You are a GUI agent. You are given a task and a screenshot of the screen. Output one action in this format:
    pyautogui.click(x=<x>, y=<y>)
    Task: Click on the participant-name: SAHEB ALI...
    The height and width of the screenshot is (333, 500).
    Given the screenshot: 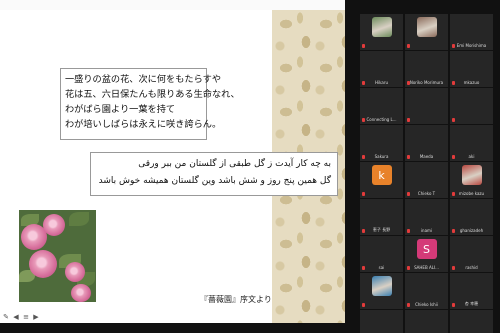 What is the action you would take?
    pyautogui.click(x=426, y=267)
    